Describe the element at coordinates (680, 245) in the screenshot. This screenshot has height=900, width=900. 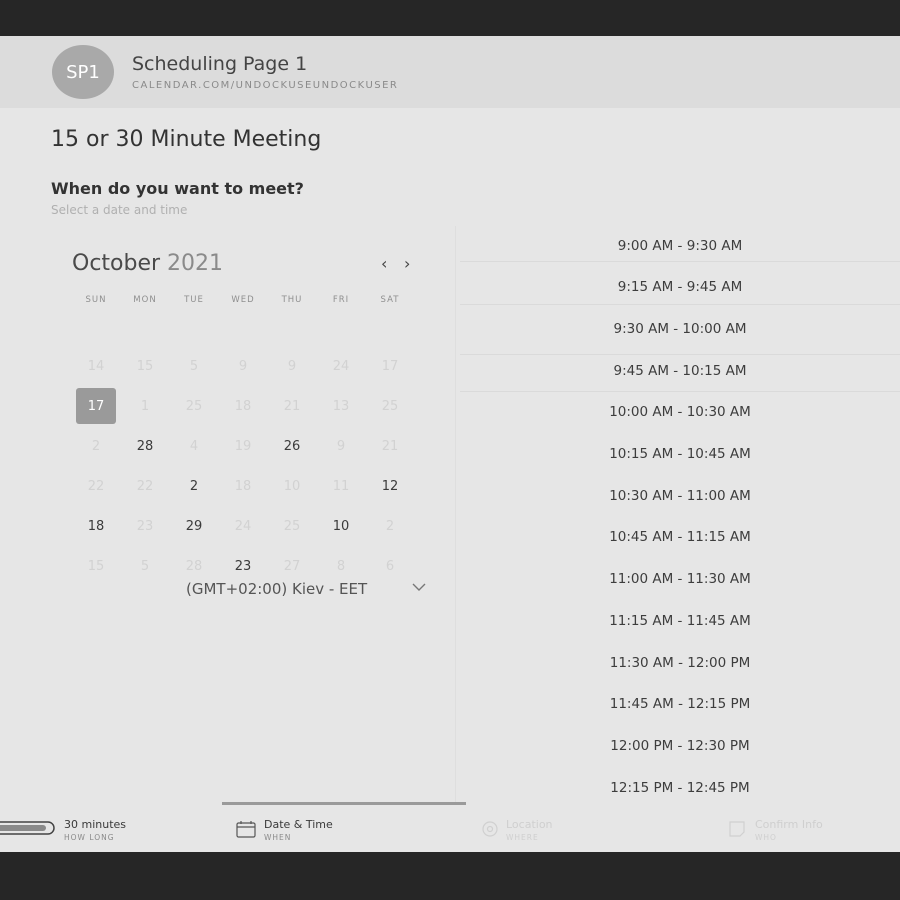
I see `time-slot: 9:00 AM - 9:30 AM` at that location.